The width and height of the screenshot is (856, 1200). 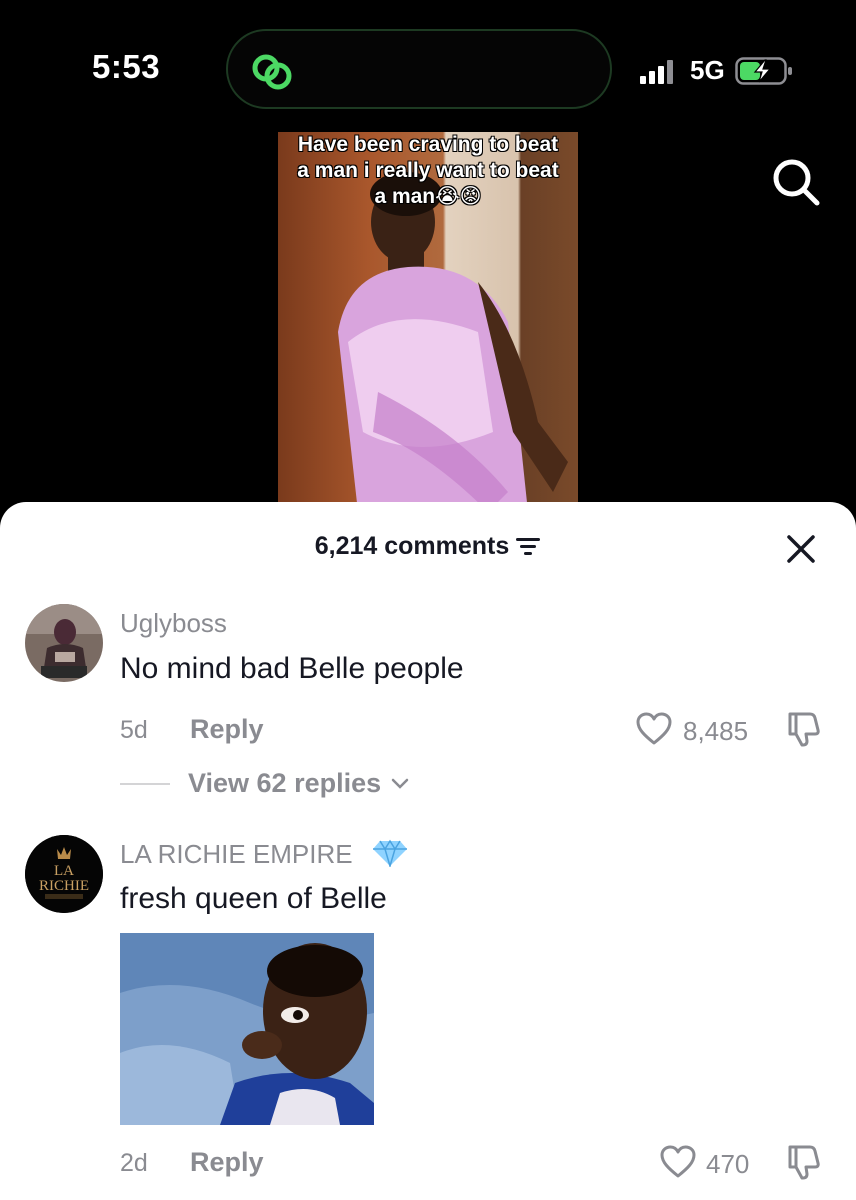 I want to click on comment-text: fresh queen of Belle, so click(x=253, y=898).